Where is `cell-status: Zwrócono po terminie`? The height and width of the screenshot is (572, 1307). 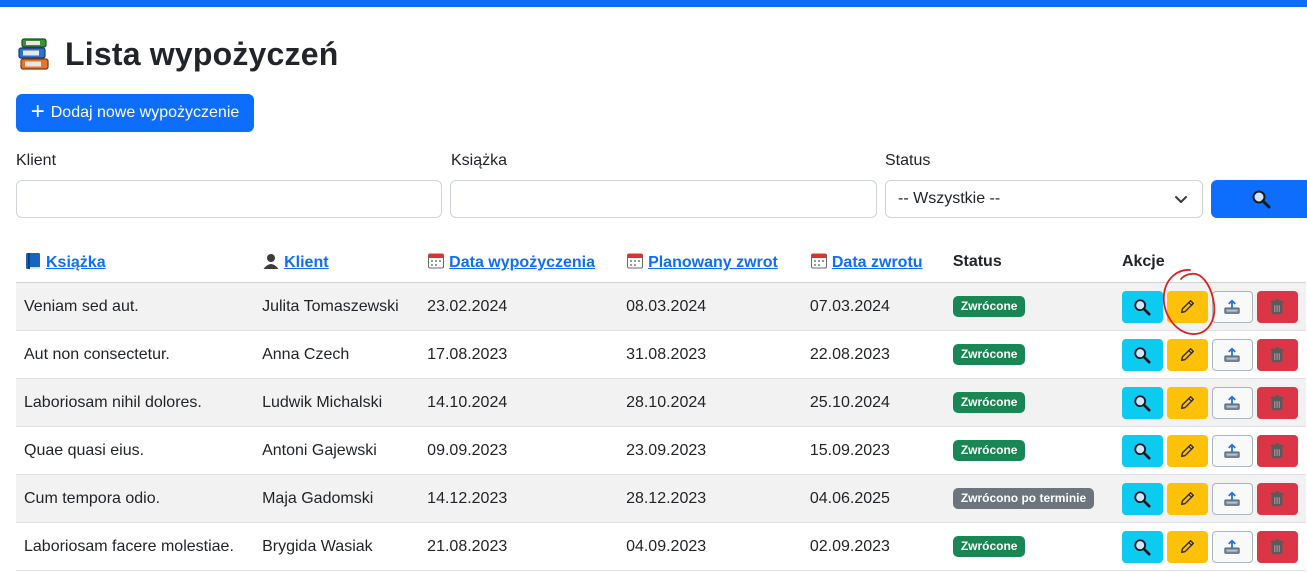 cell-status: Zwrócono po terminie is located at coordinates (1029, 498).